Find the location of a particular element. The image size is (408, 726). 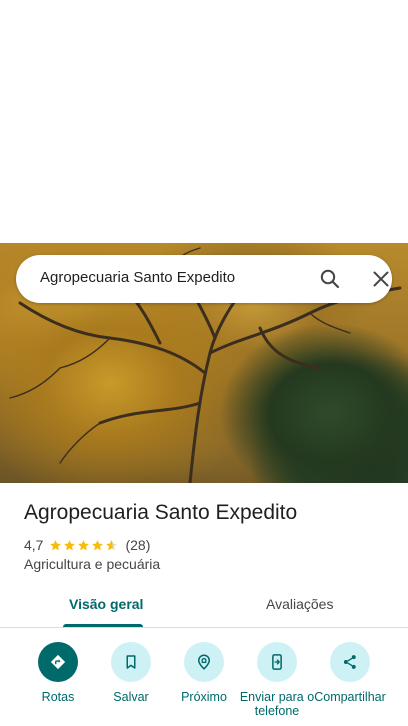

directions-icon is located at coordinates (58, 662).